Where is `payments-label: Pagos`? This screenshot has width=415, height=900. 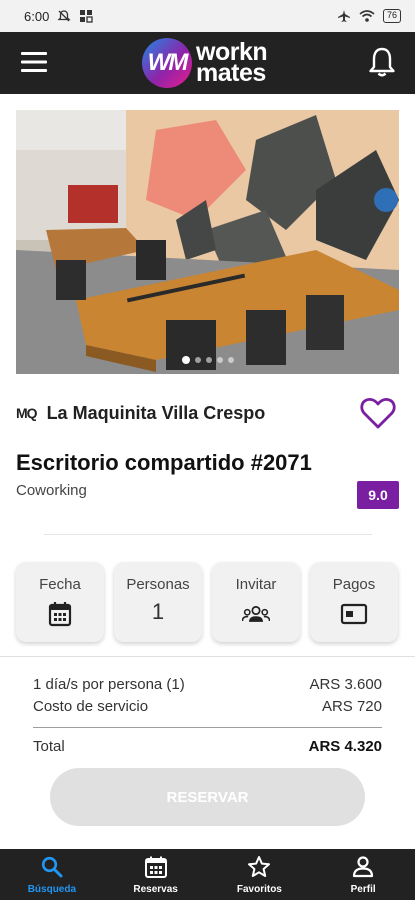
payments-label: Pagos is located at coordinates (354, 584).